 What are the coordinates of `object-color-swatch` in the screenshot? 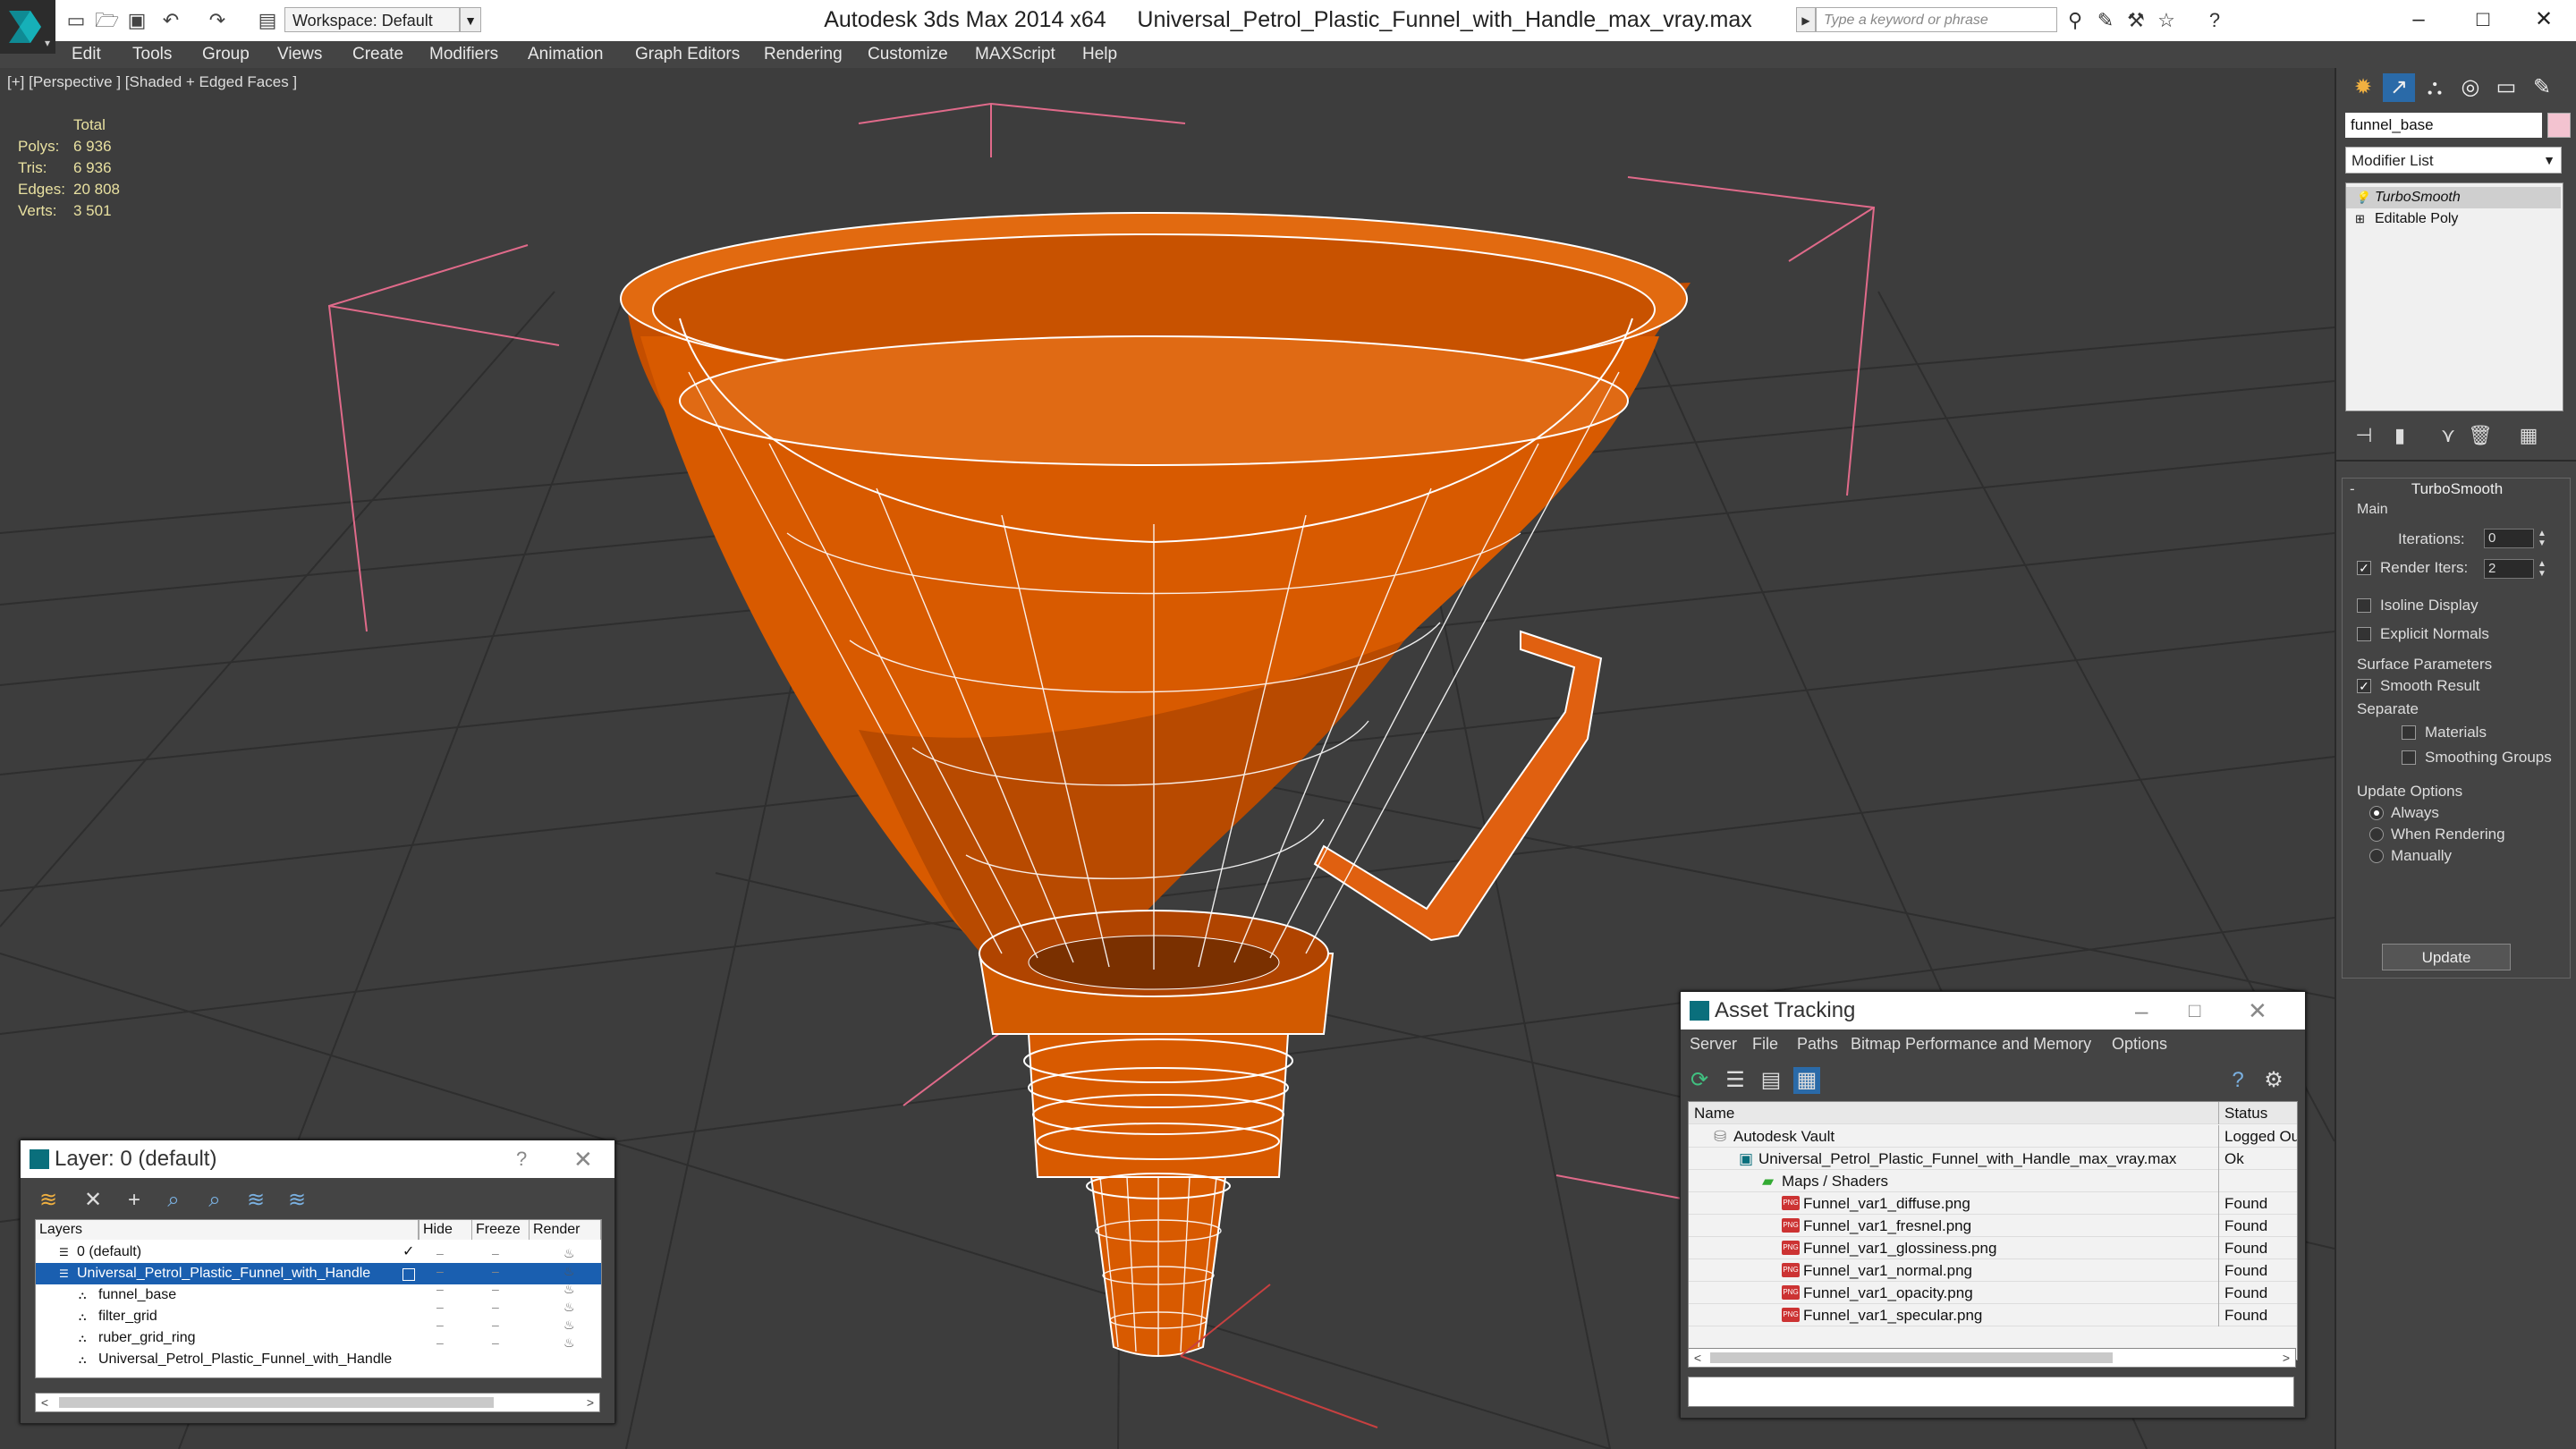 It's located at (2559, 125).